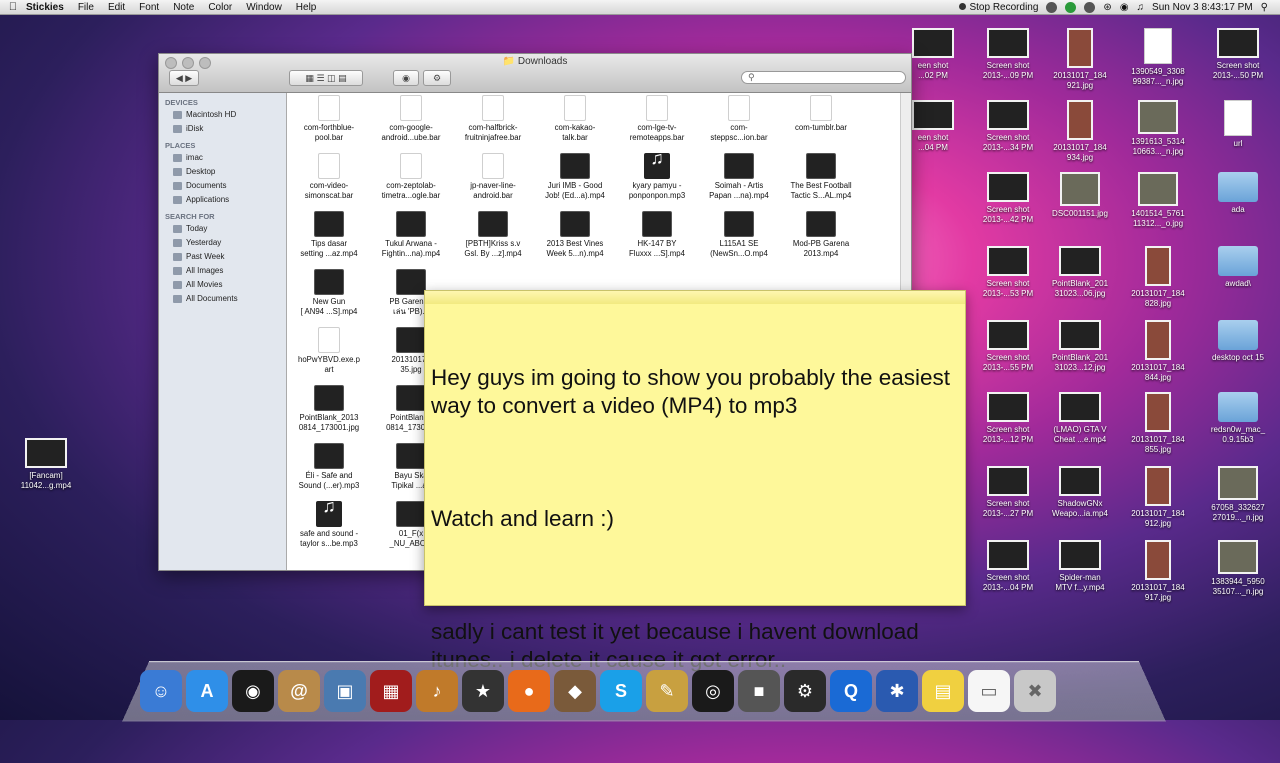  What do you see at coordinates (695, 297) in the screenshot?
I see `sticky-titlebar` at bounding box center [695, 297].